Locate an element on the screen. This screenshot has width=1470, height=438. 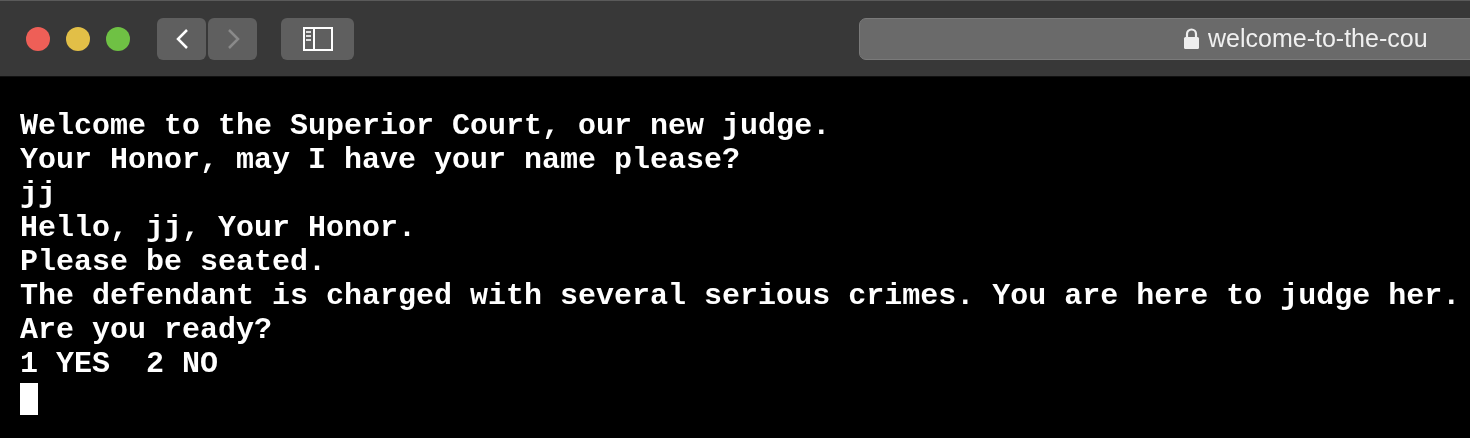
terminal-line: jj is located at coordinates (38, 194).